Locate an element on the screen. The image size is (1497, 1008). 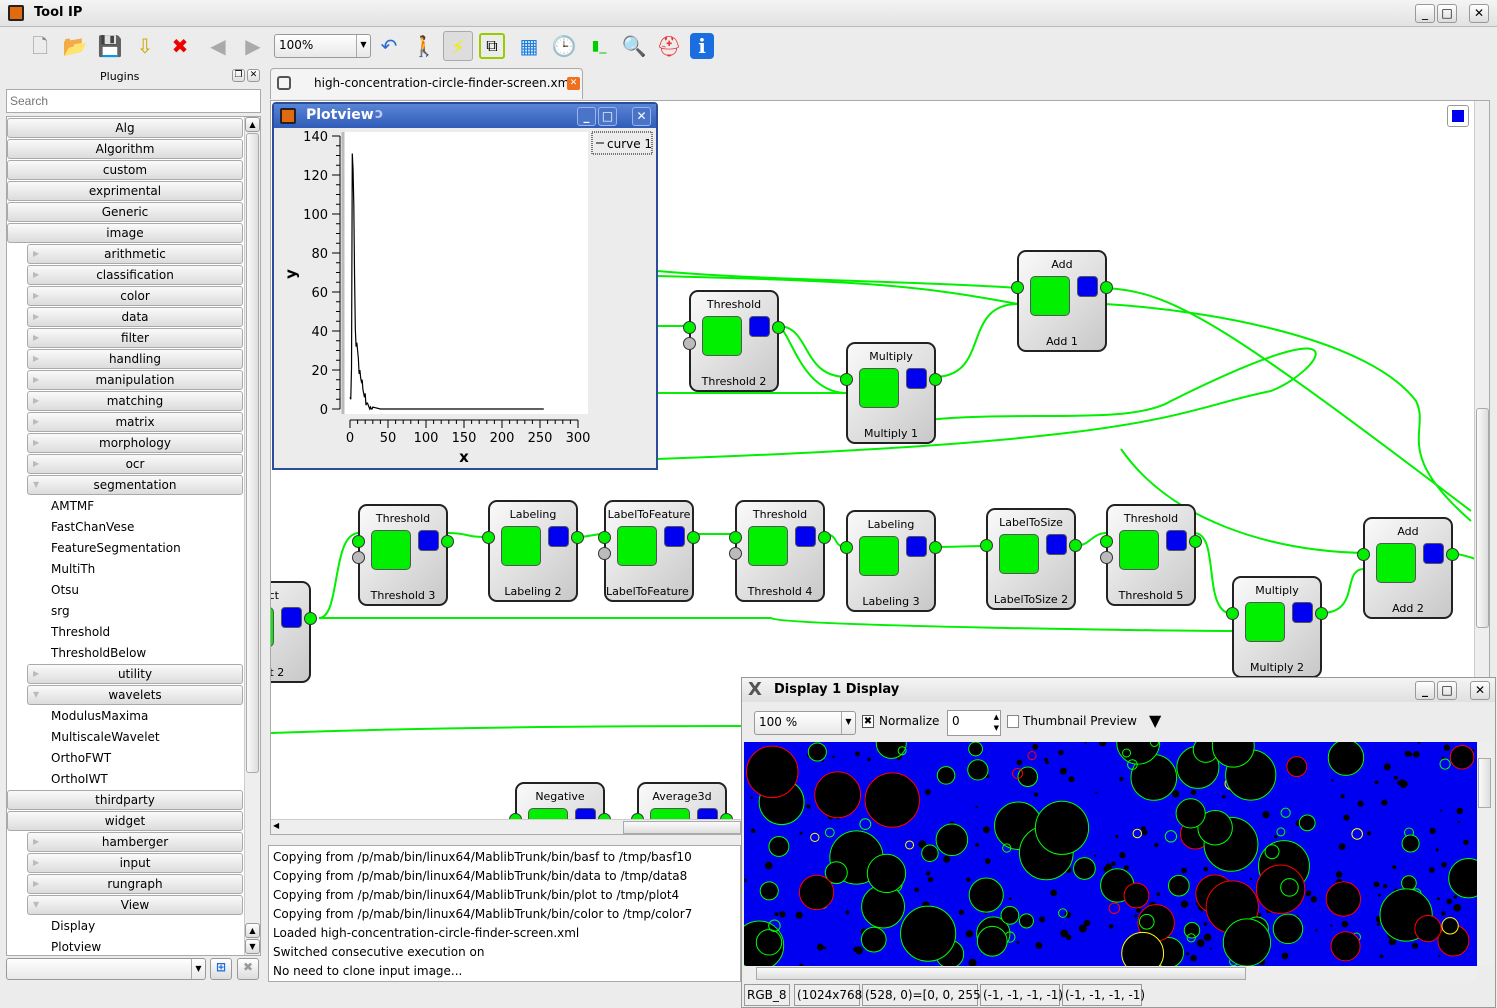
plugin-category: Alg is located at coordinates (125, 128).